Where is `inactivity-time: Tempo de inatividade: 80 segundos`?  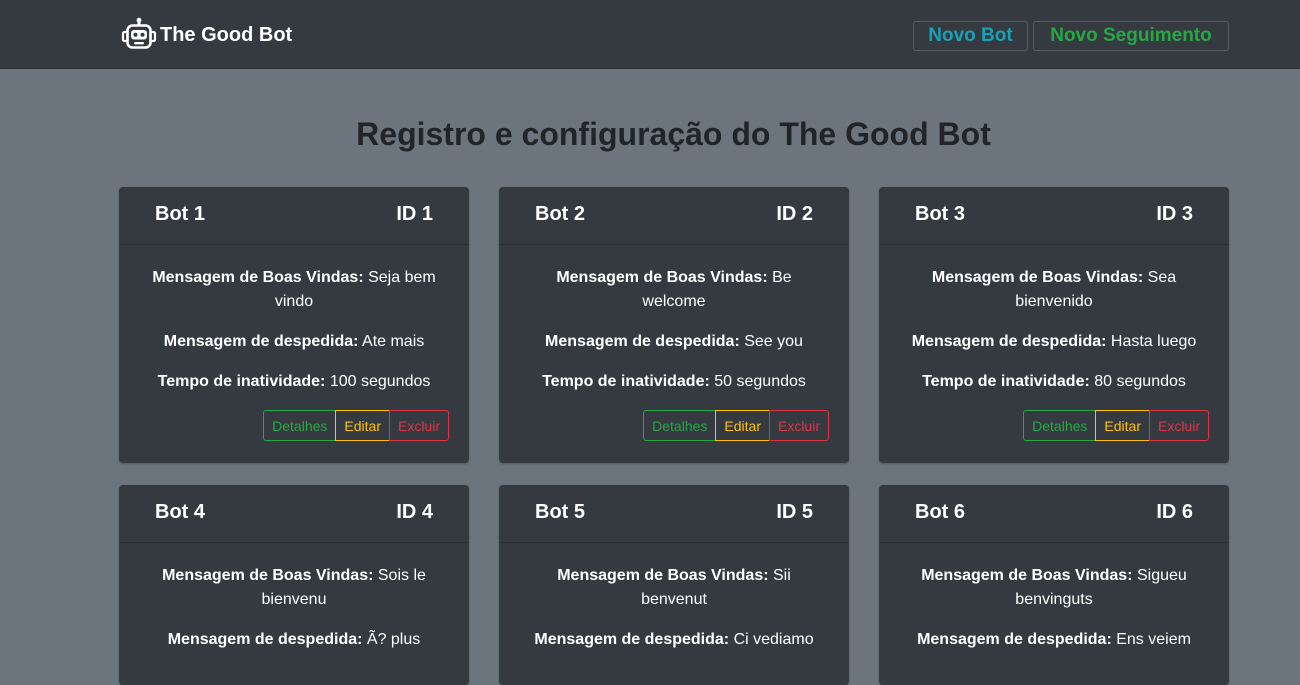
inactivity-time: Tempo de inatividade: 80 segundos is located at coordinates (1054, 382).